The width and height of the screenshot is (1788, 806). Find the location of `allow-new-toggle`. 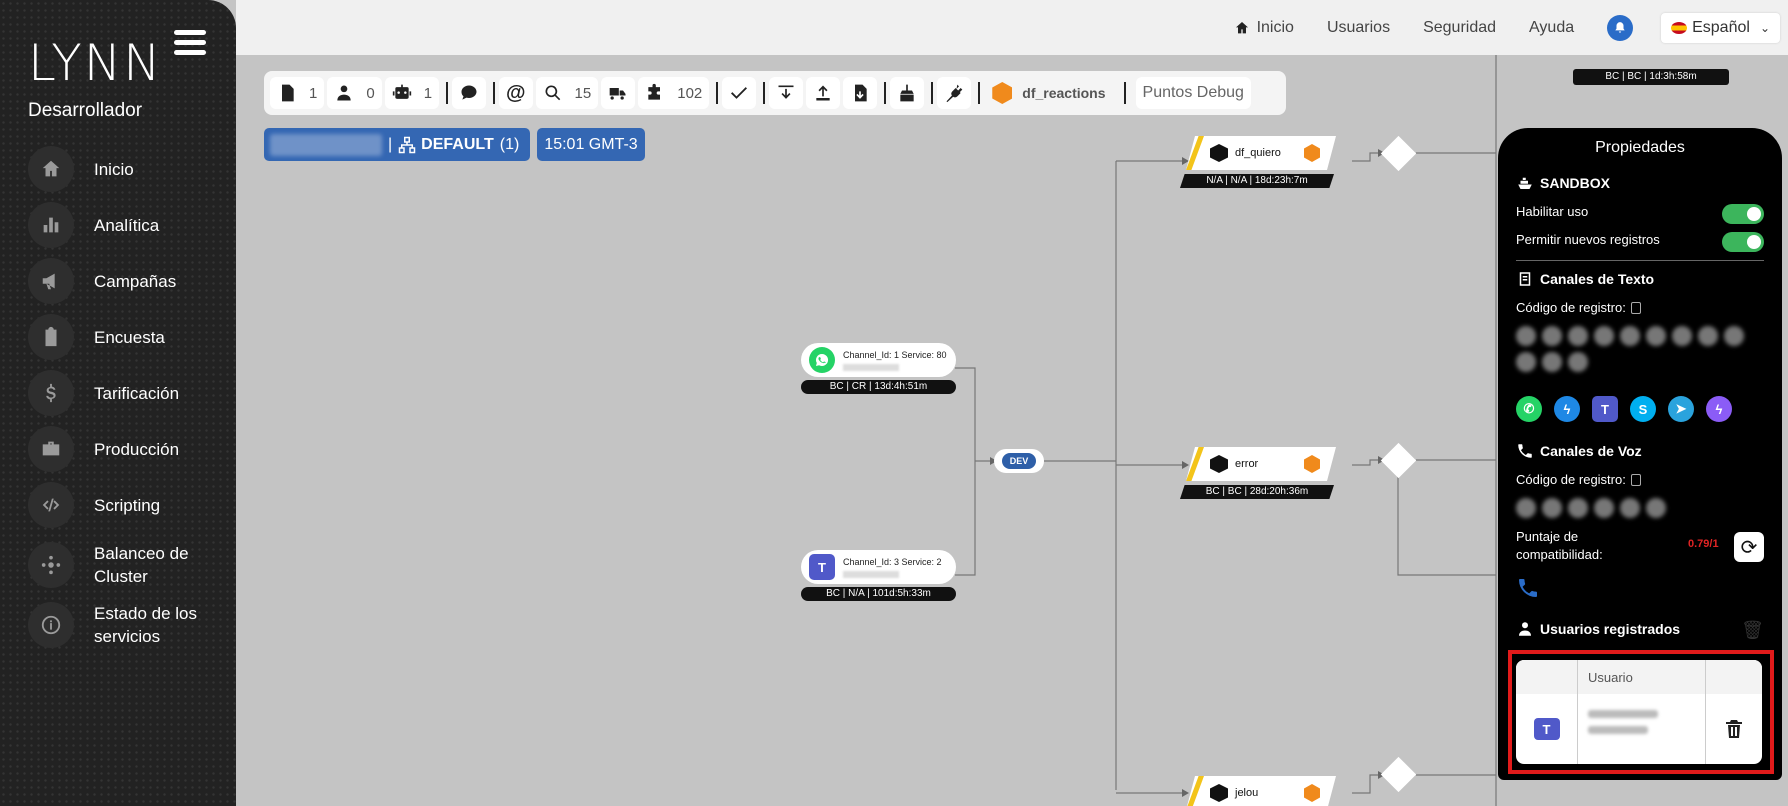

allow-new-toggle is located at coordinates (1743, 242).